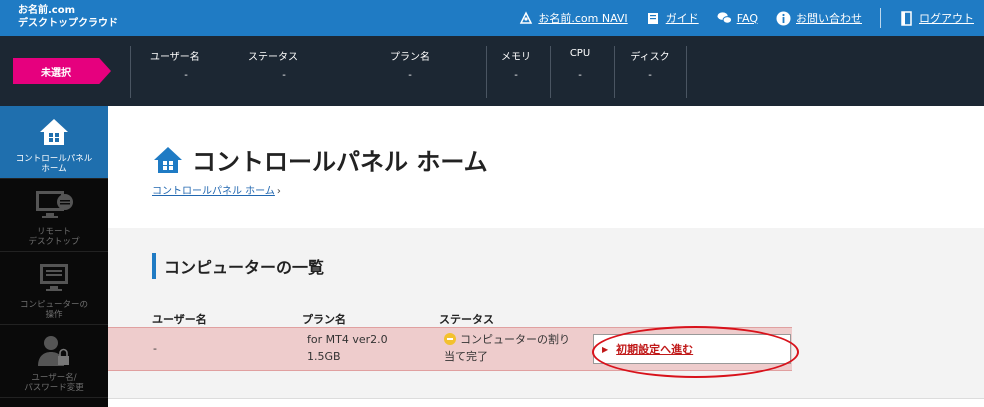 The width and height of the screenshot is (984, 407). I want to click on status-col-cpu: CPU -, so click(580, 70).